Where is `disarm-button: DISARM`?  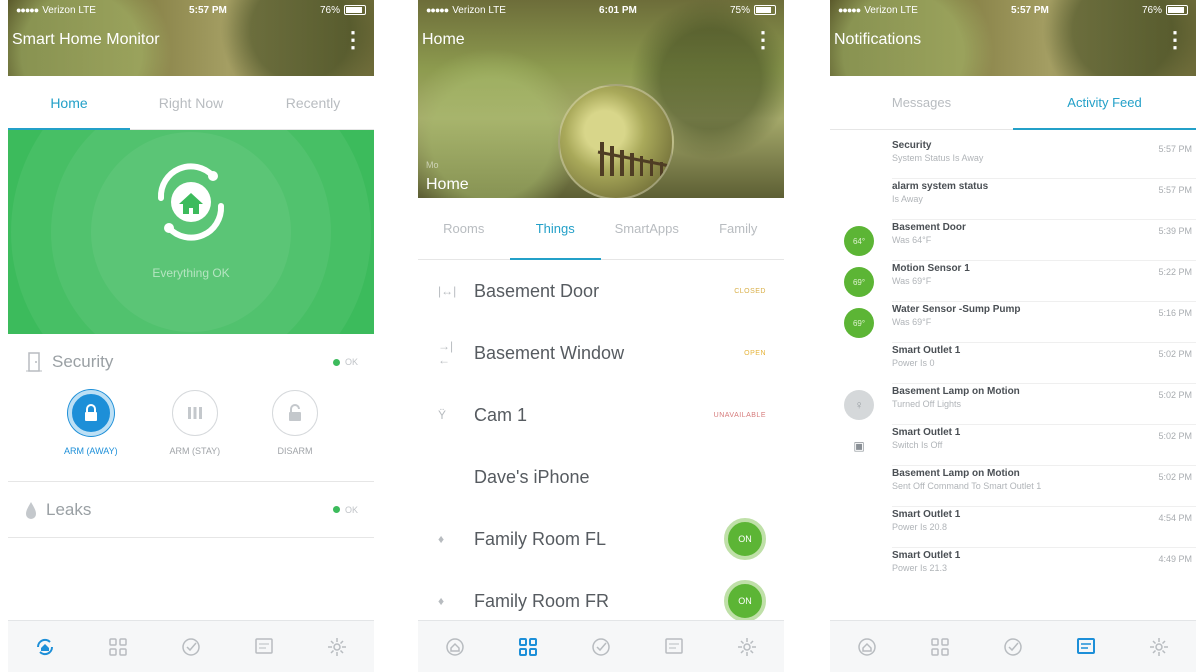 disarm-button: DISARM is located at coordinates (295, 435).